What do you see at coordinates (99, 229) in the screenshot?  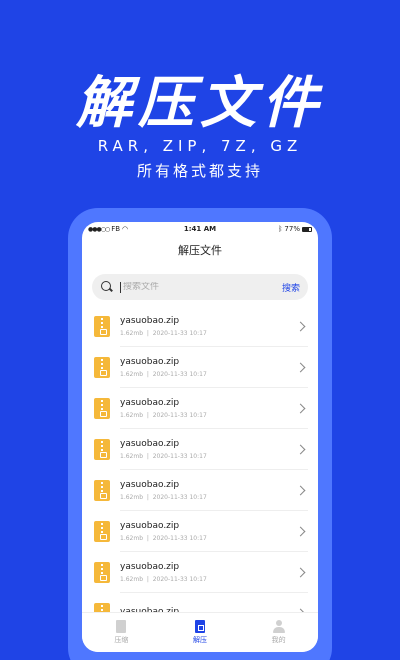 I see `signal-icon: ●●●○○` at bounding box center [99, 229].